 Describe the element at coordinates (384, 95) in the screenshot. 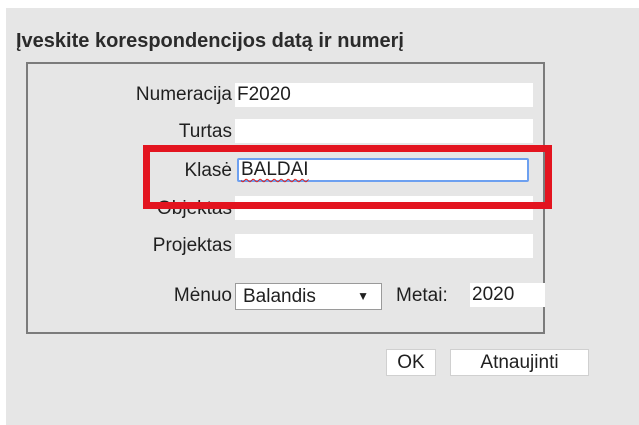

I see `numeracija-field: F2020` at that location.